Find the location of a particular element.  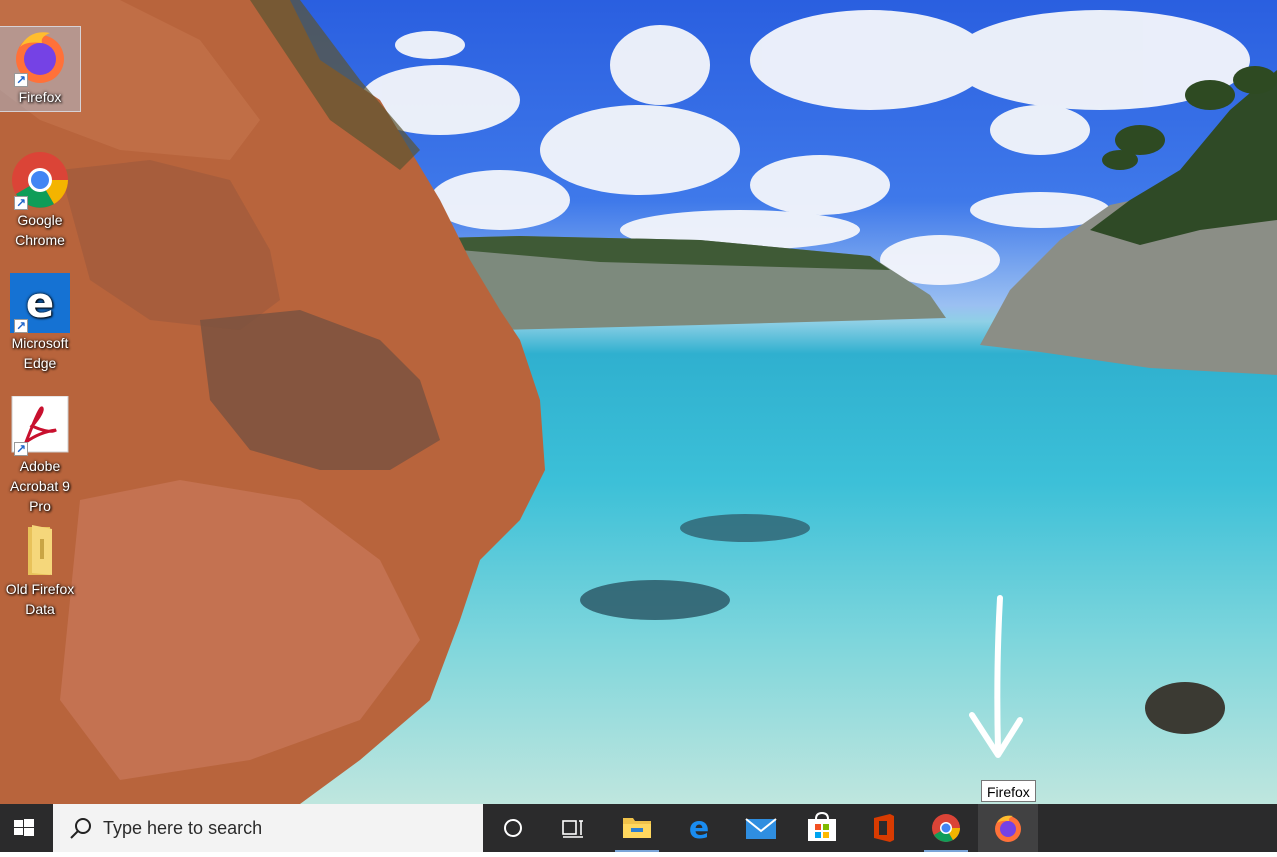

desktop-icon-acrobat: Adobe Acrobat 9 Pro is located at coordinates (40, 455).